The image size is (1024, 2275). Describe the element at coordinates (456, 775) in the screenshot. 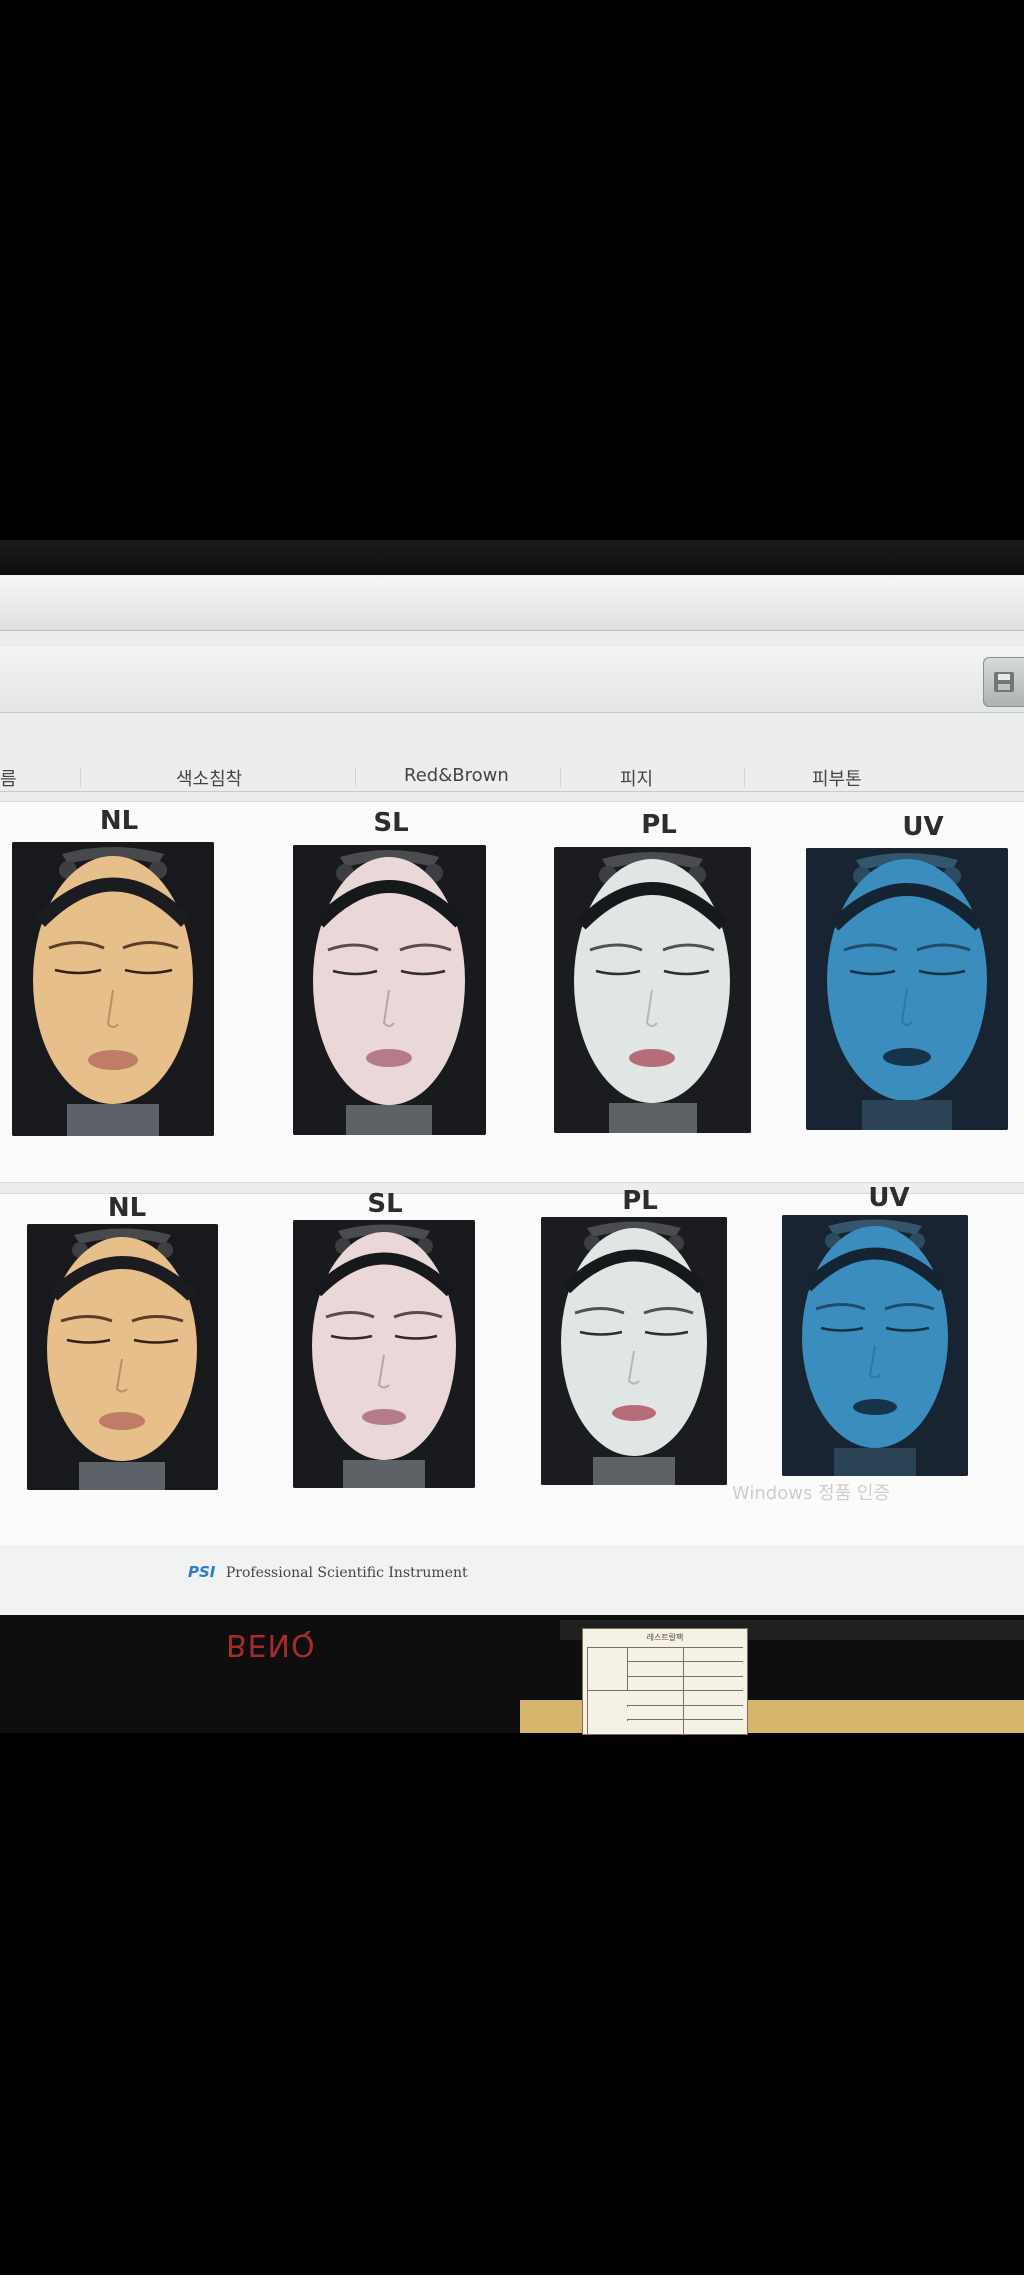

I see `tab-red-brown: Red&Brown` at that location.